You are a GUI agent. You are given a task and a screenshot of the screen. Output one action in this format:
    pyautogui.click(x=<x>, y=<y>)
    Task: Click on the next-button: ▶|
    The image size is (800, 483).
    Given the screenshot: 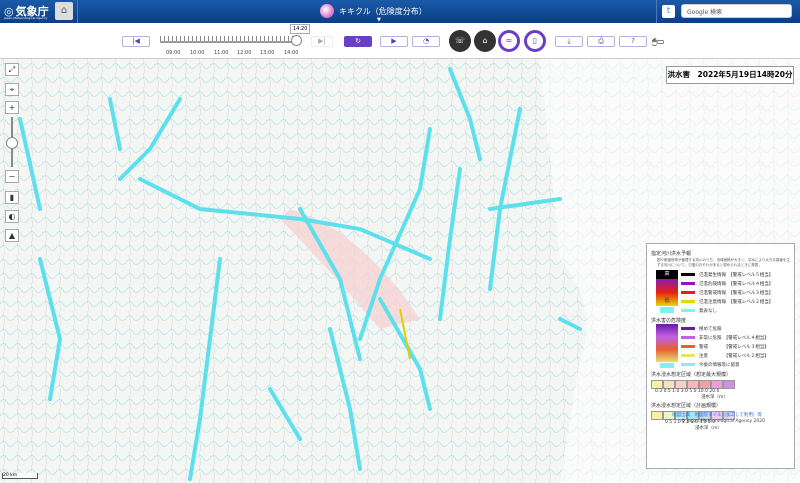 What is the action you would take?
    pyautogui.click(x=322, y=41)
    